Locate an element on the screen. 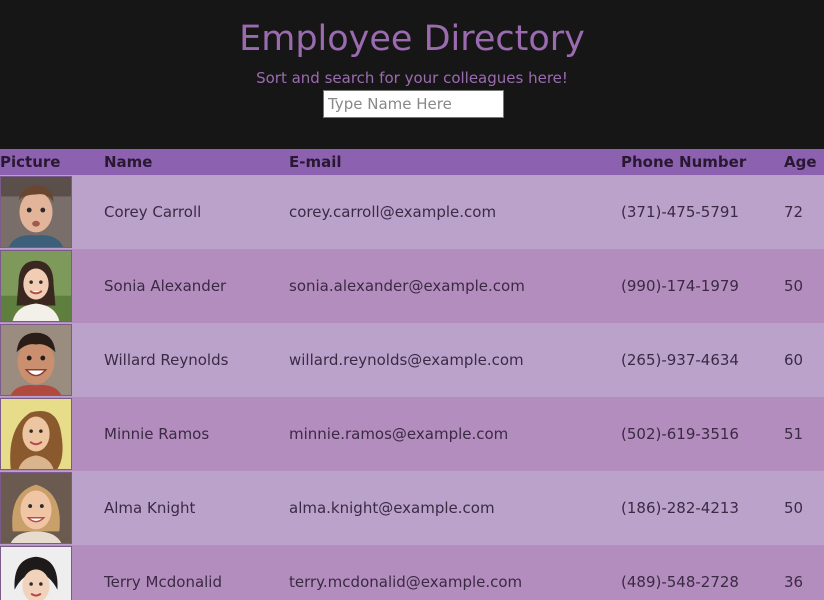  cell-name: Willard Reynolds is located at coordinates (166, 360).